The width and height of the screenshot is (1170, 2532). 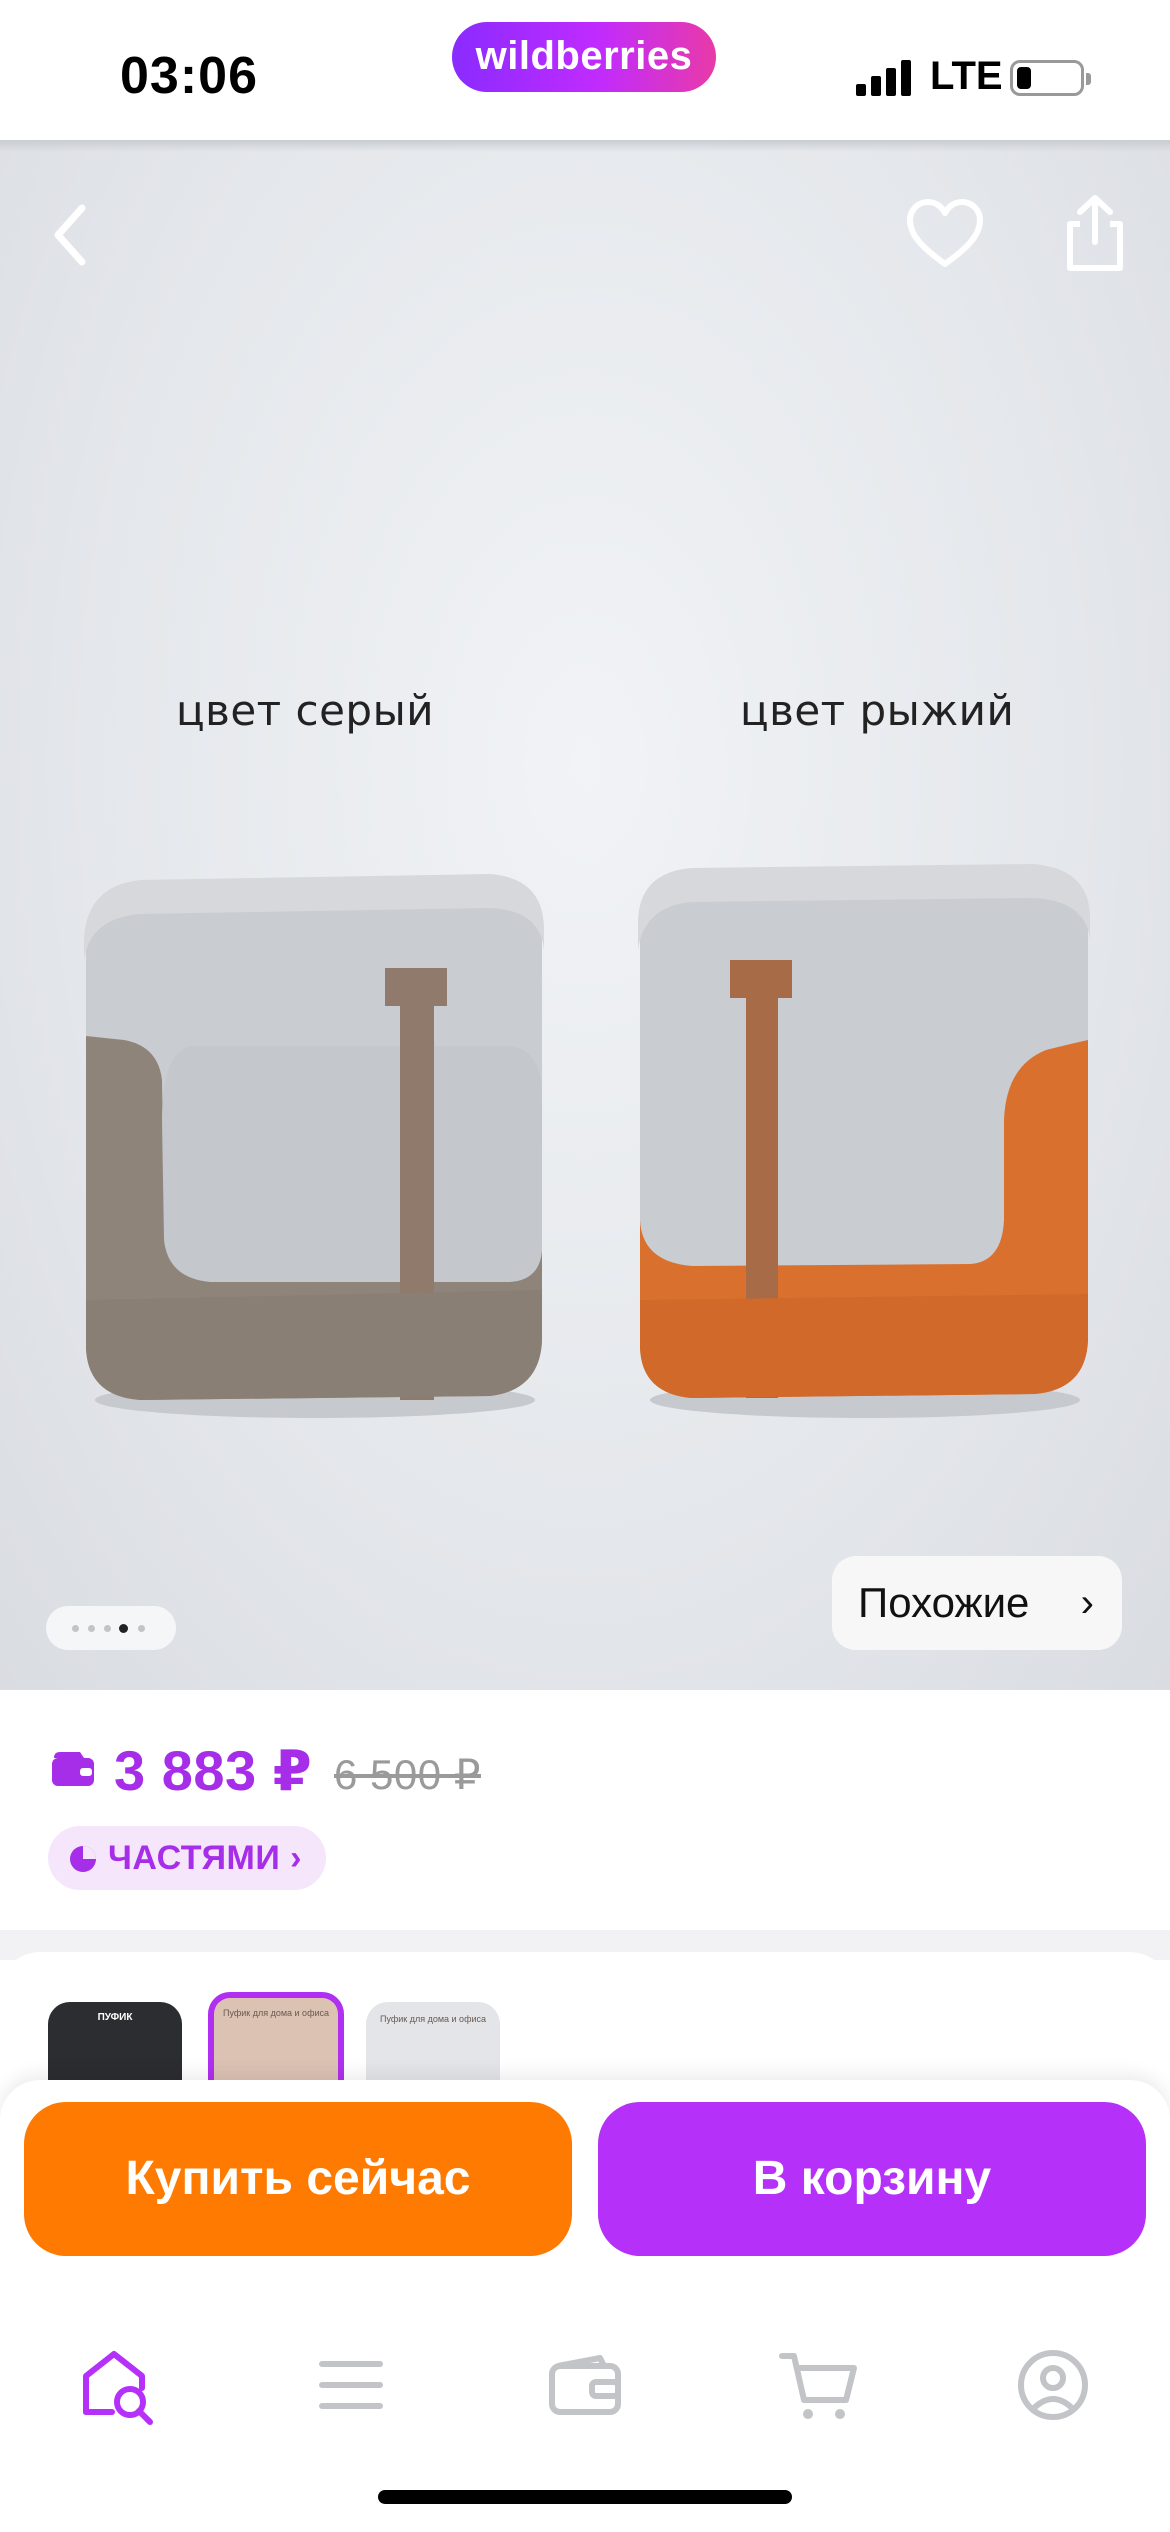 I want to click on pouf-ginger-image, so click(x=864, y=1141).